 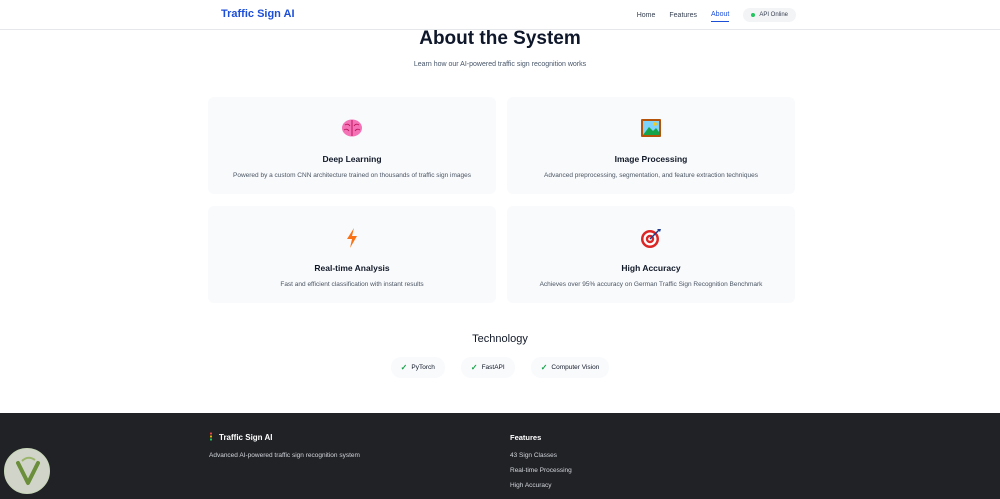 What do you see at coordinates (773, 15) in the screenshot?
I see `api-status-label: API Online` at bounding box center [773, 15].